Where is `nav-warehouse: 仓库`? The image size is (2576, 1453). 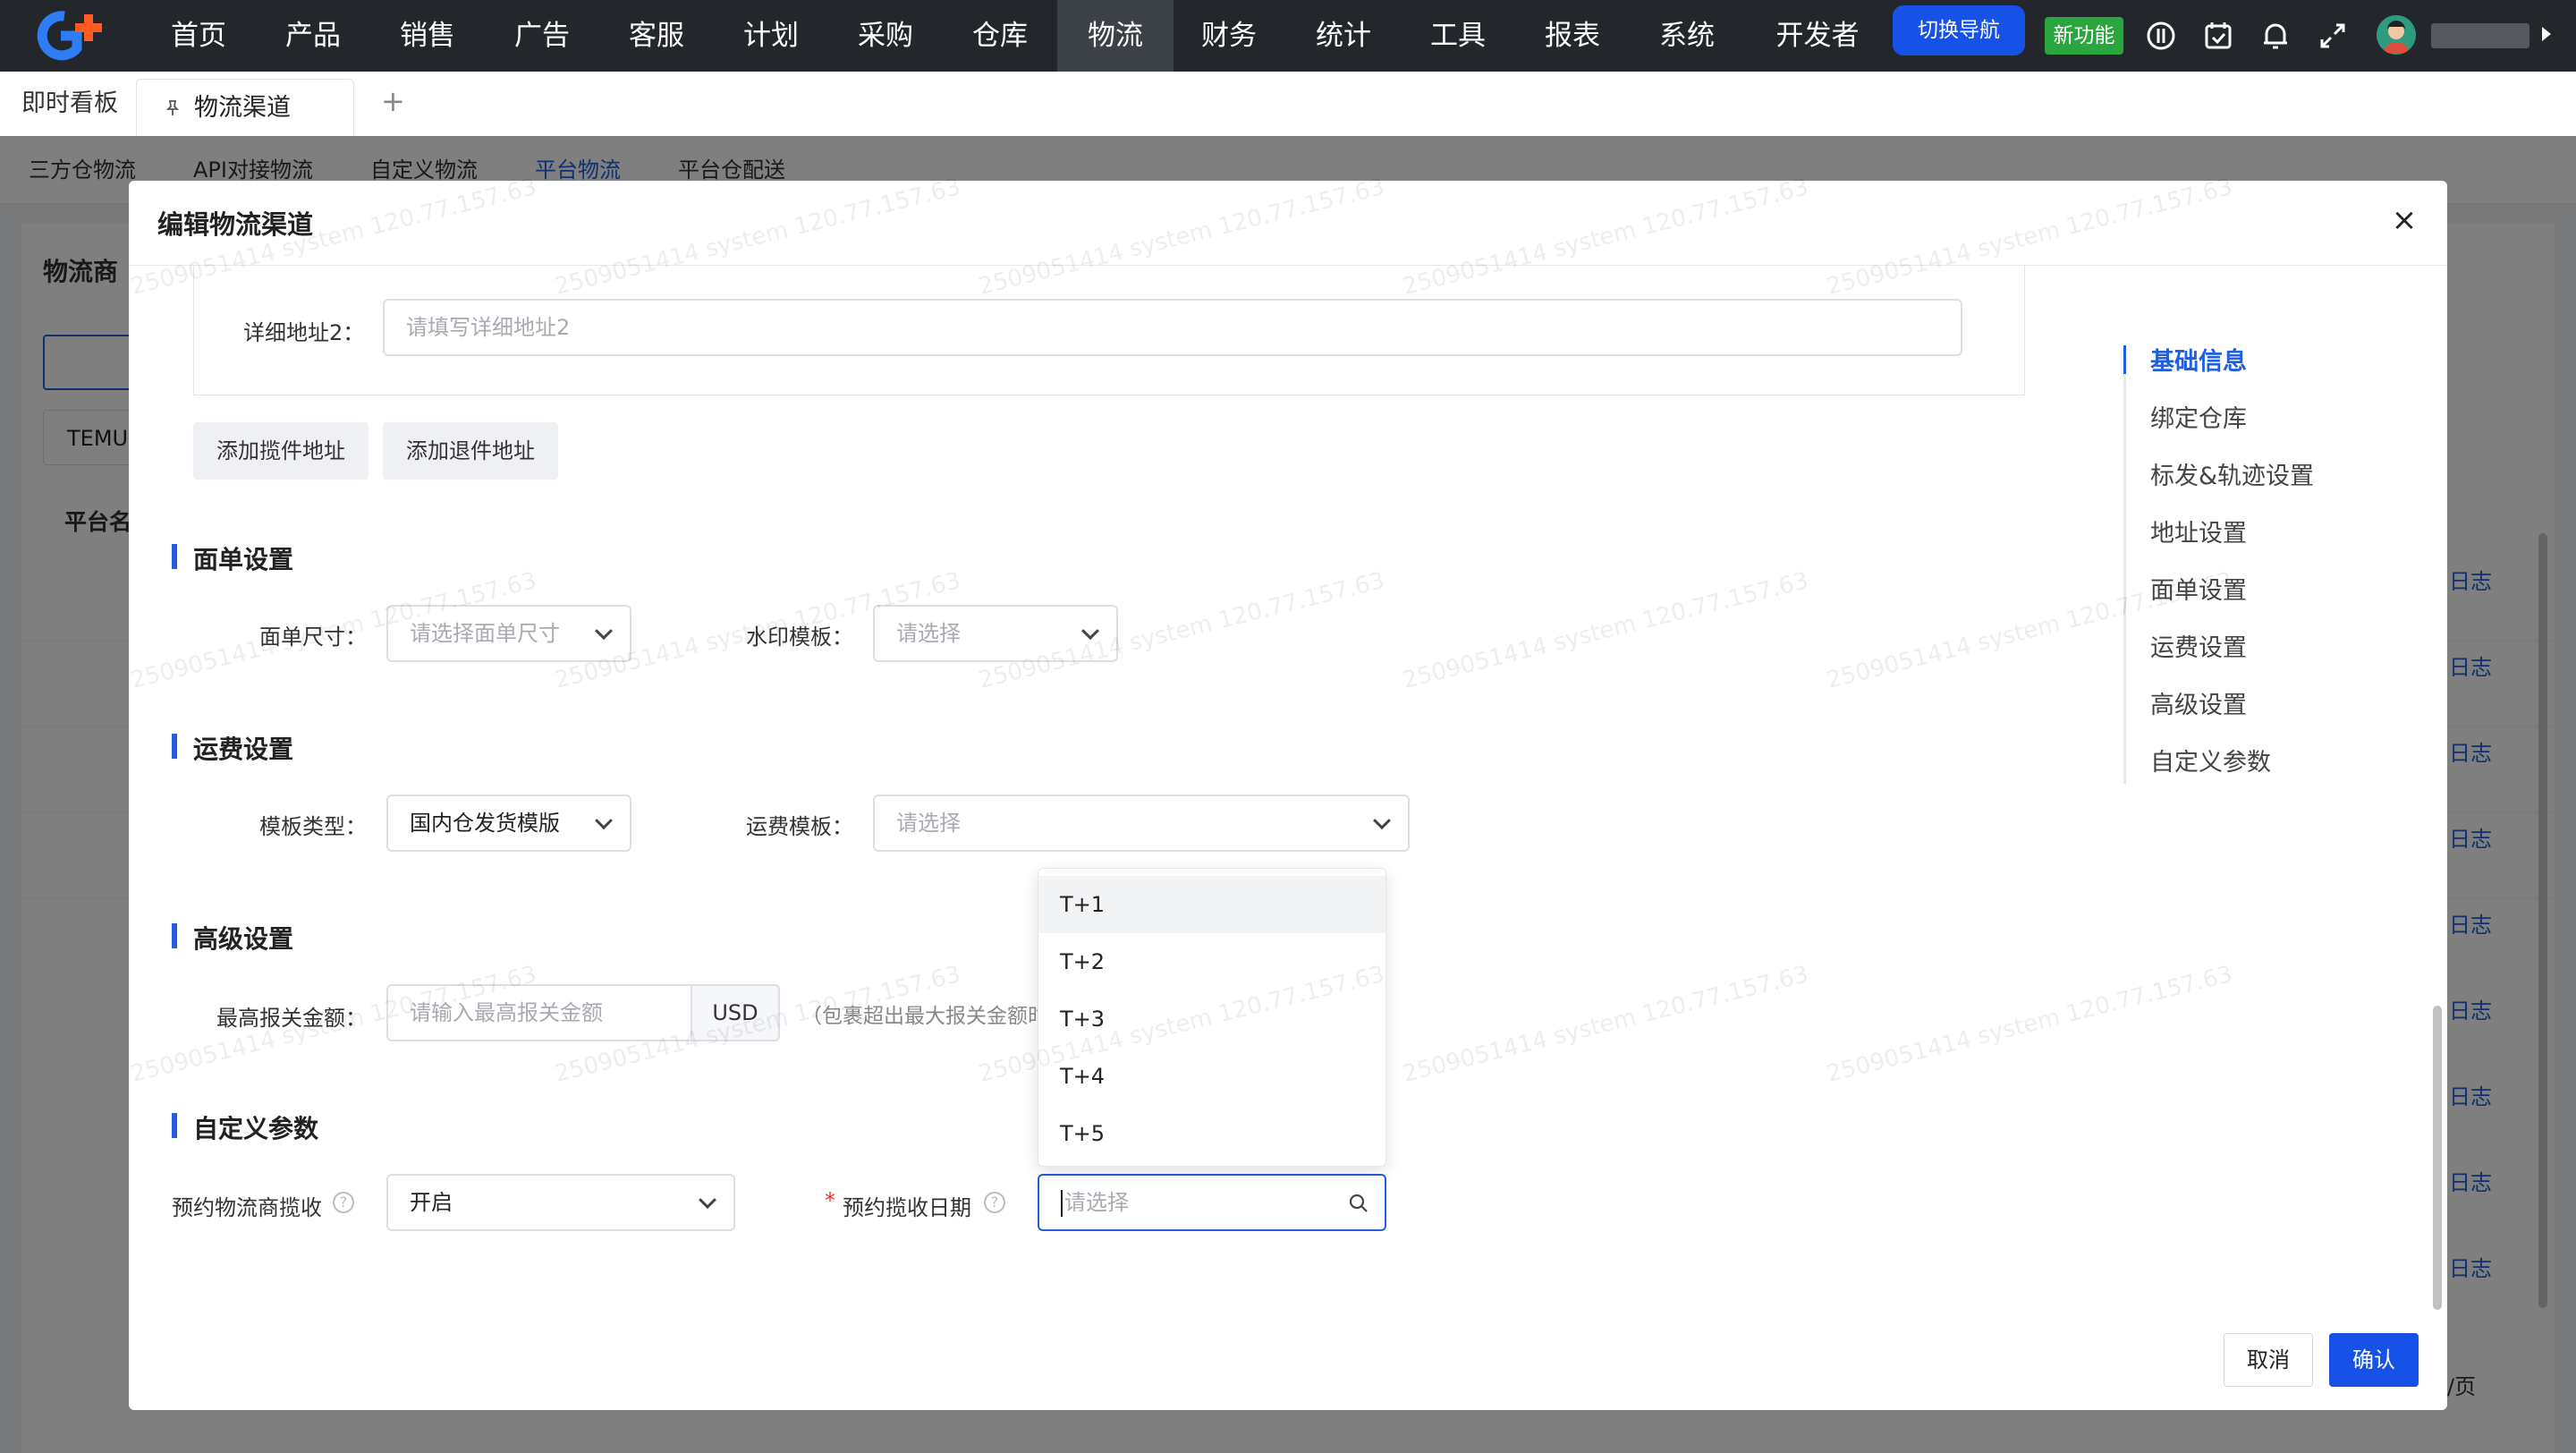
nav-warehouse: 仓库 is located at coordinates (1000, 36).